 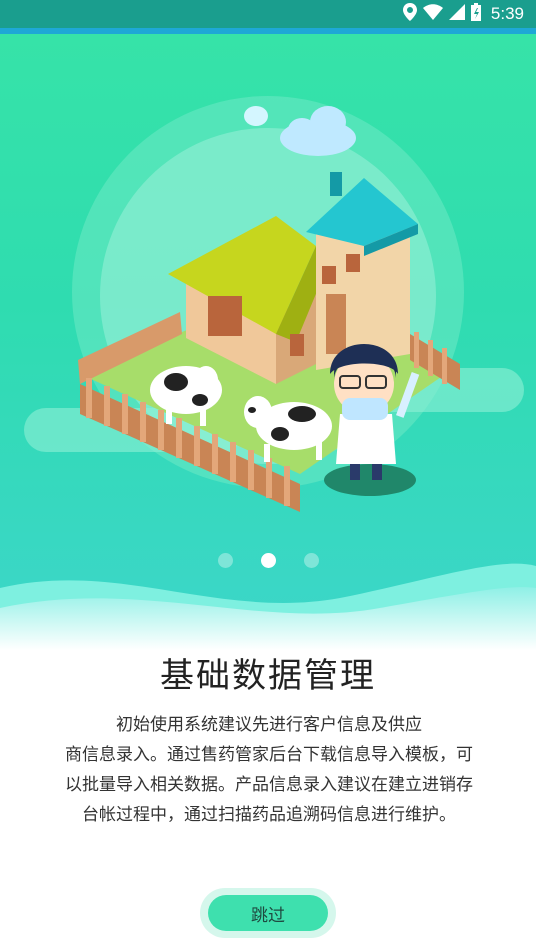 I want to click on battery-icon, so click(x=475, y=14).